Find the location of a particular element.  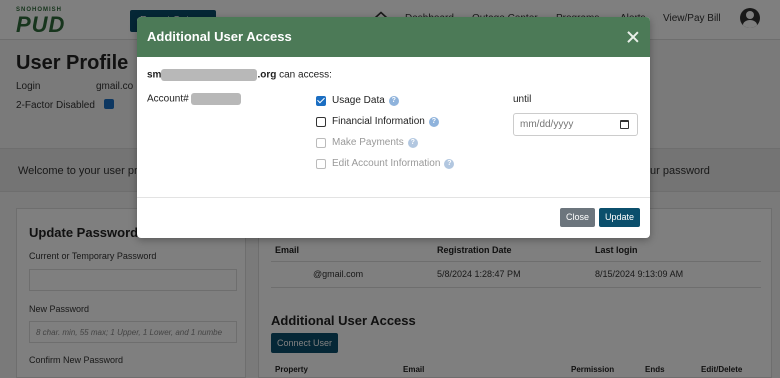

permission-label: Edit Account Information is located at coordinates (386, 163).